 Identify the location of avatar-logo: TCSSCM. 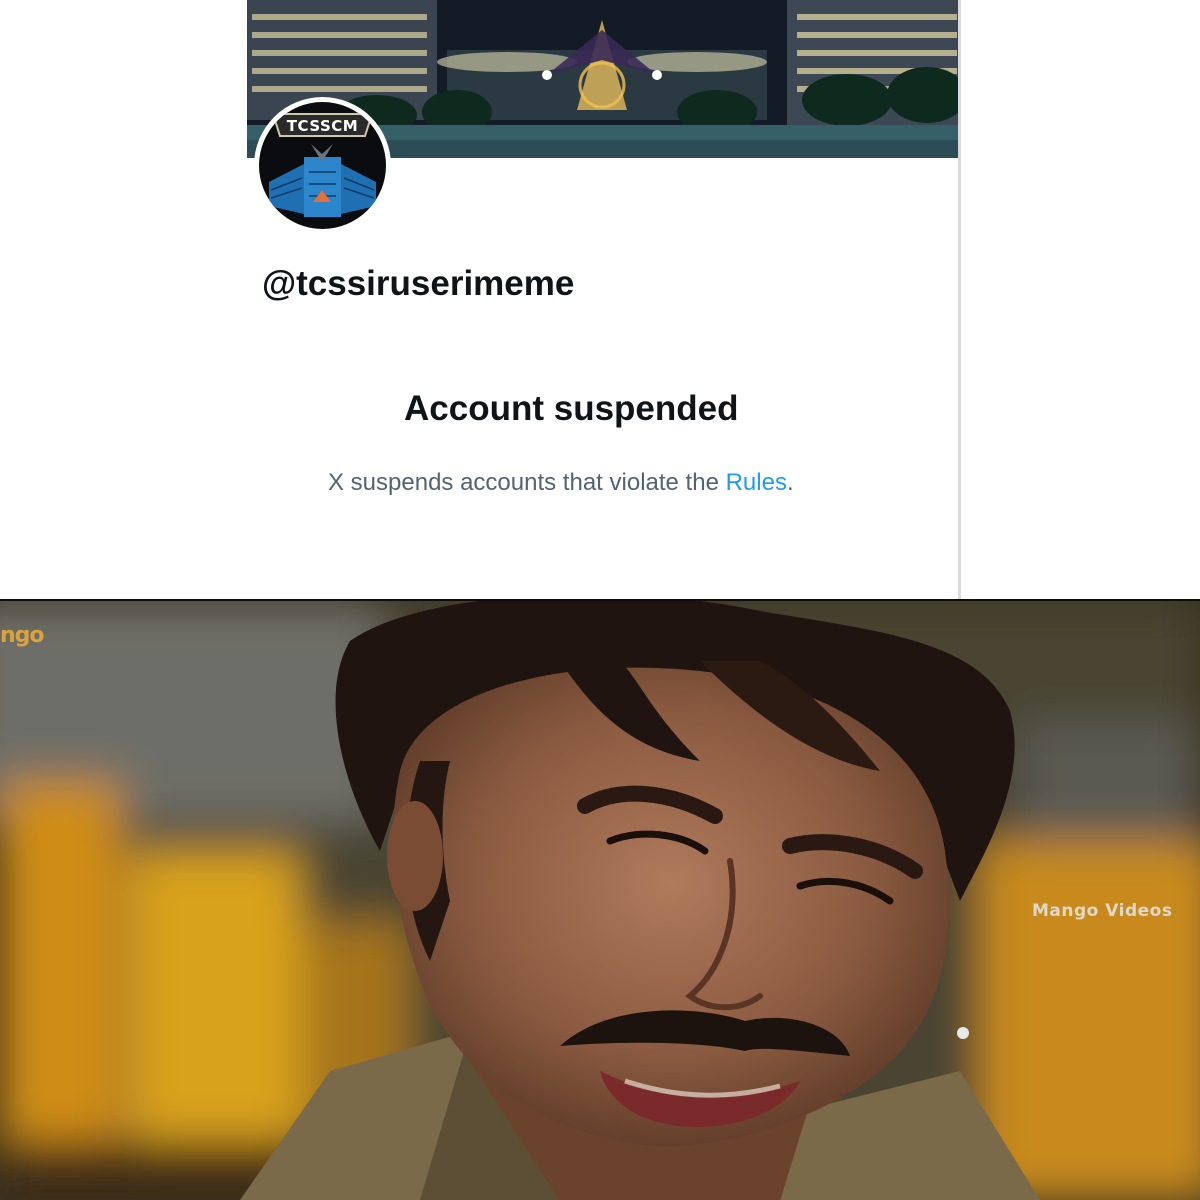
(322, 165).